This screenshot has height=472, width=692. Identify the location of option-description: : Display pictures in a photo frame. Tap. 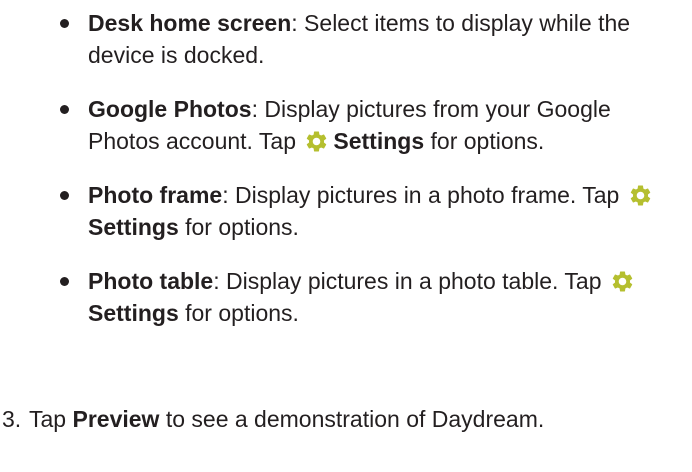
(424, 195).